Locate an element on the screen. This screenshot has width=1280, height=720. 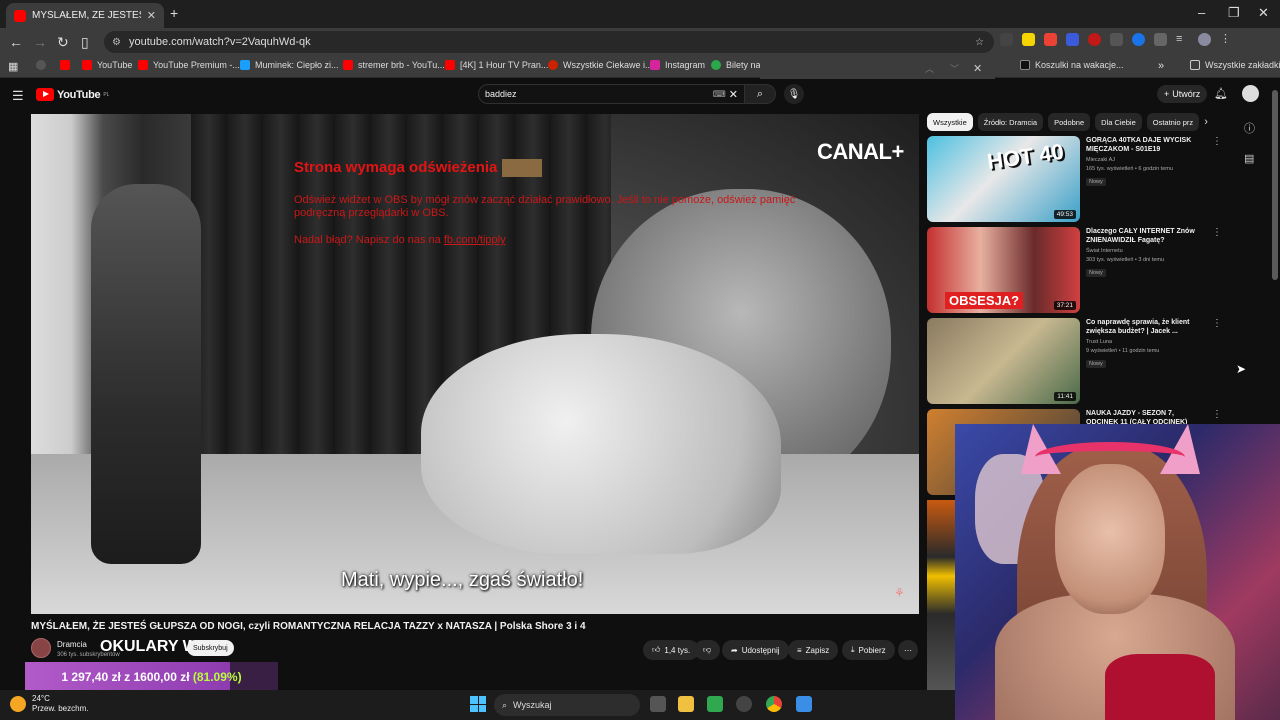
back-icon: ← is located at coordinates (16, 42).